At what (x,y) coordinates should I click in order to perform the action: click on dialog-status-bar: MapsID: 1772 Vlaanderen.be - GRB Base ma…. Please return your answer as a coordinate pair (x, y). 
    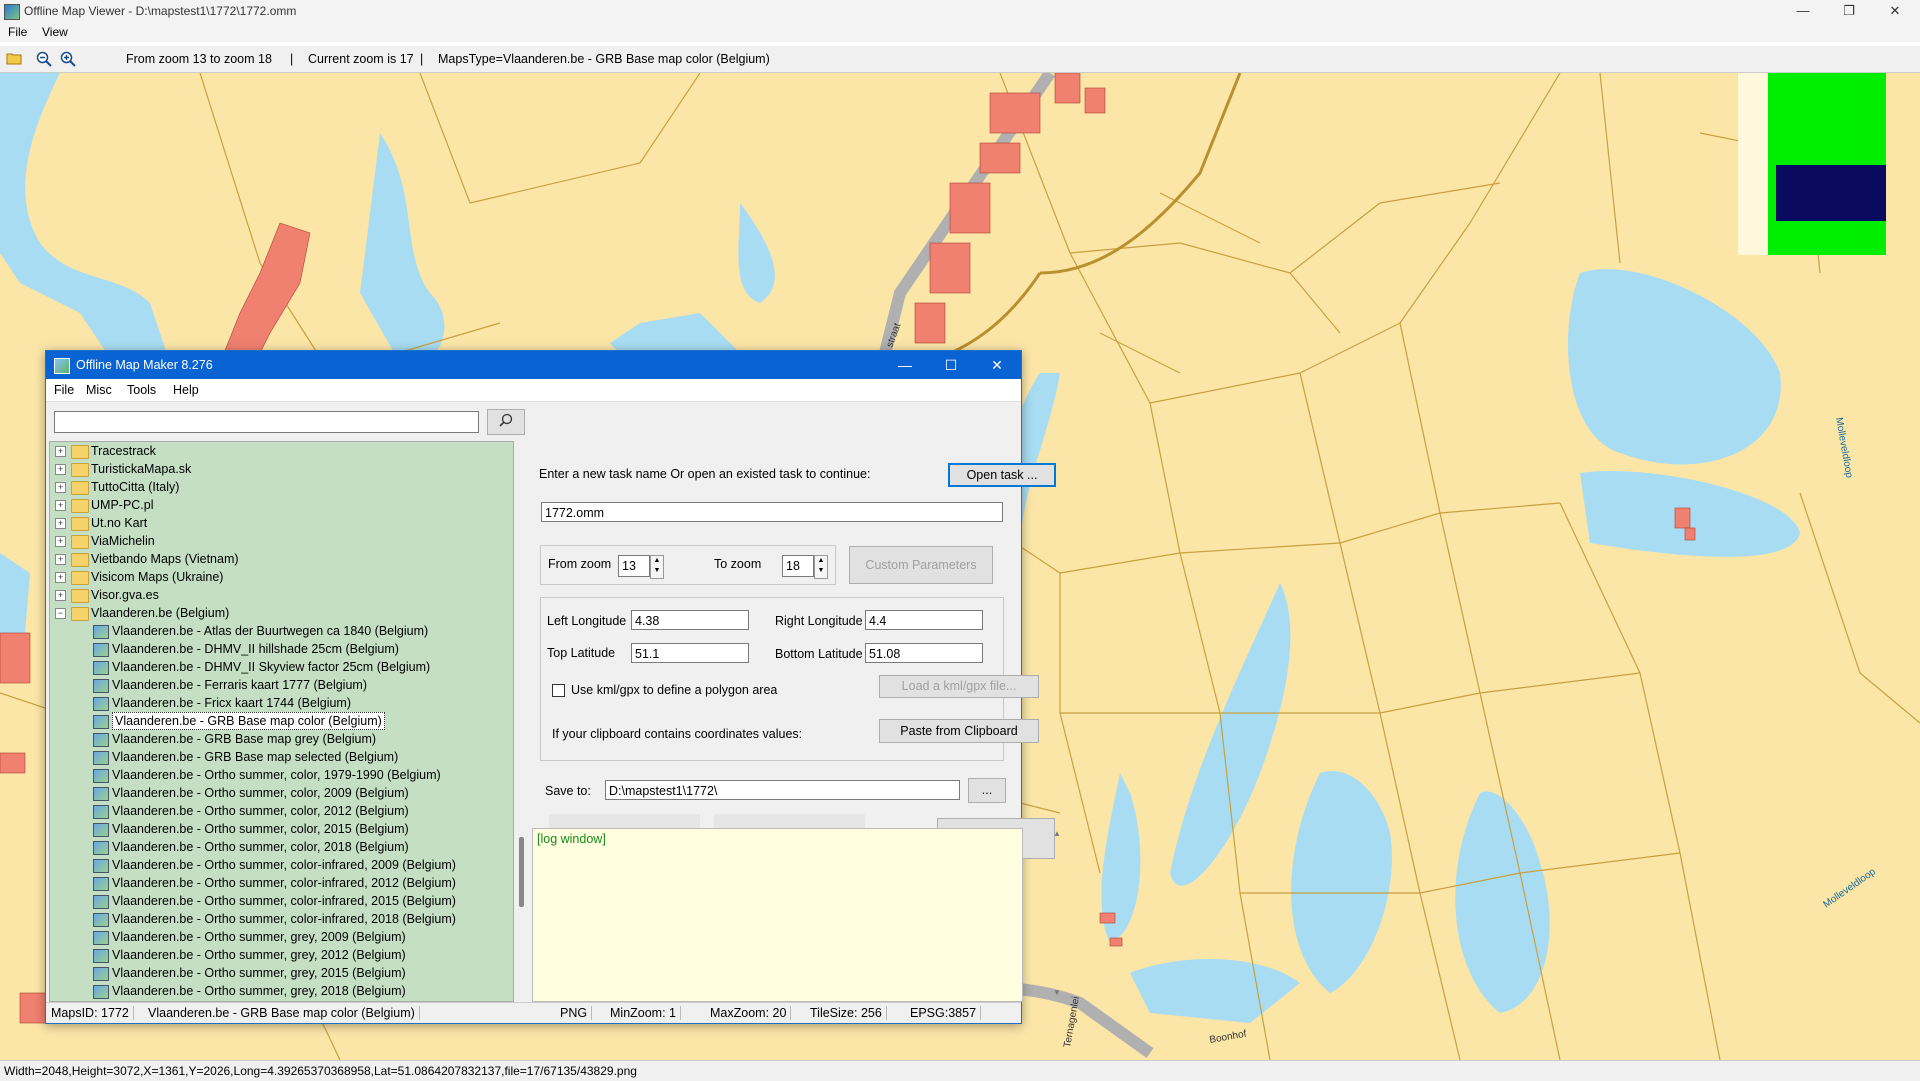
    Looking at the image, I should click on (533, 1012).